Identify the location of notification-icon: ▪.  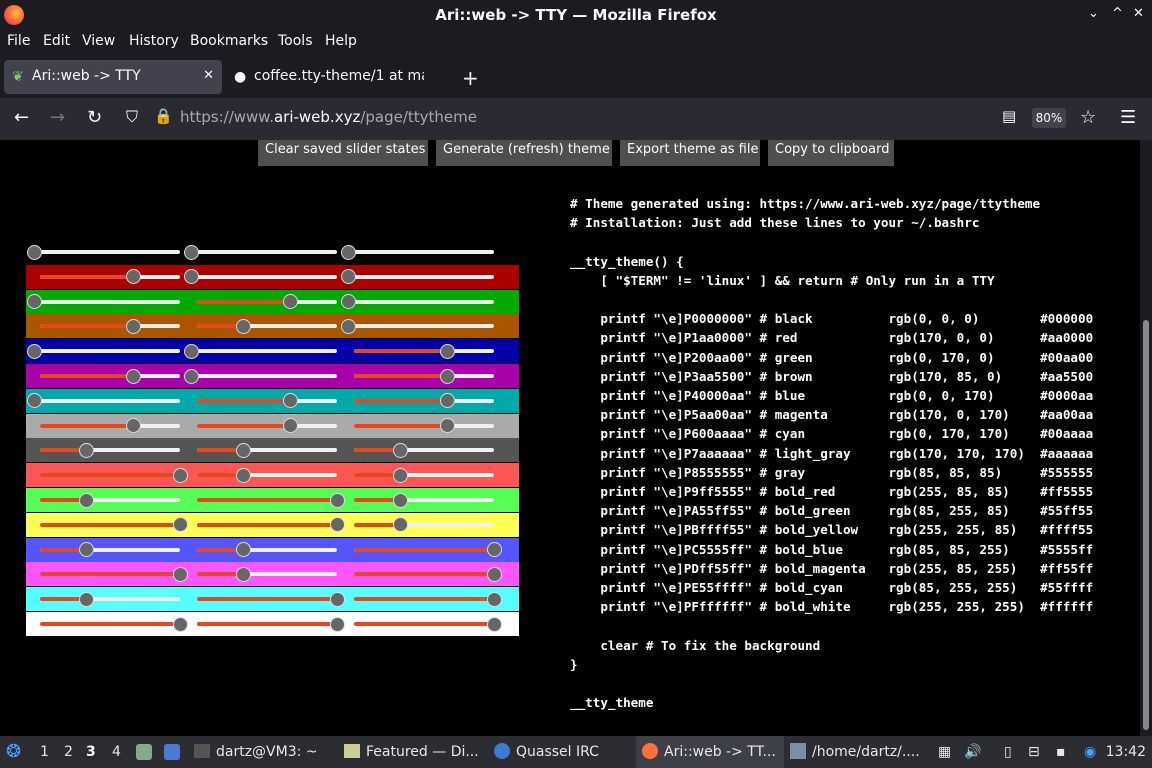
(1061, 752).